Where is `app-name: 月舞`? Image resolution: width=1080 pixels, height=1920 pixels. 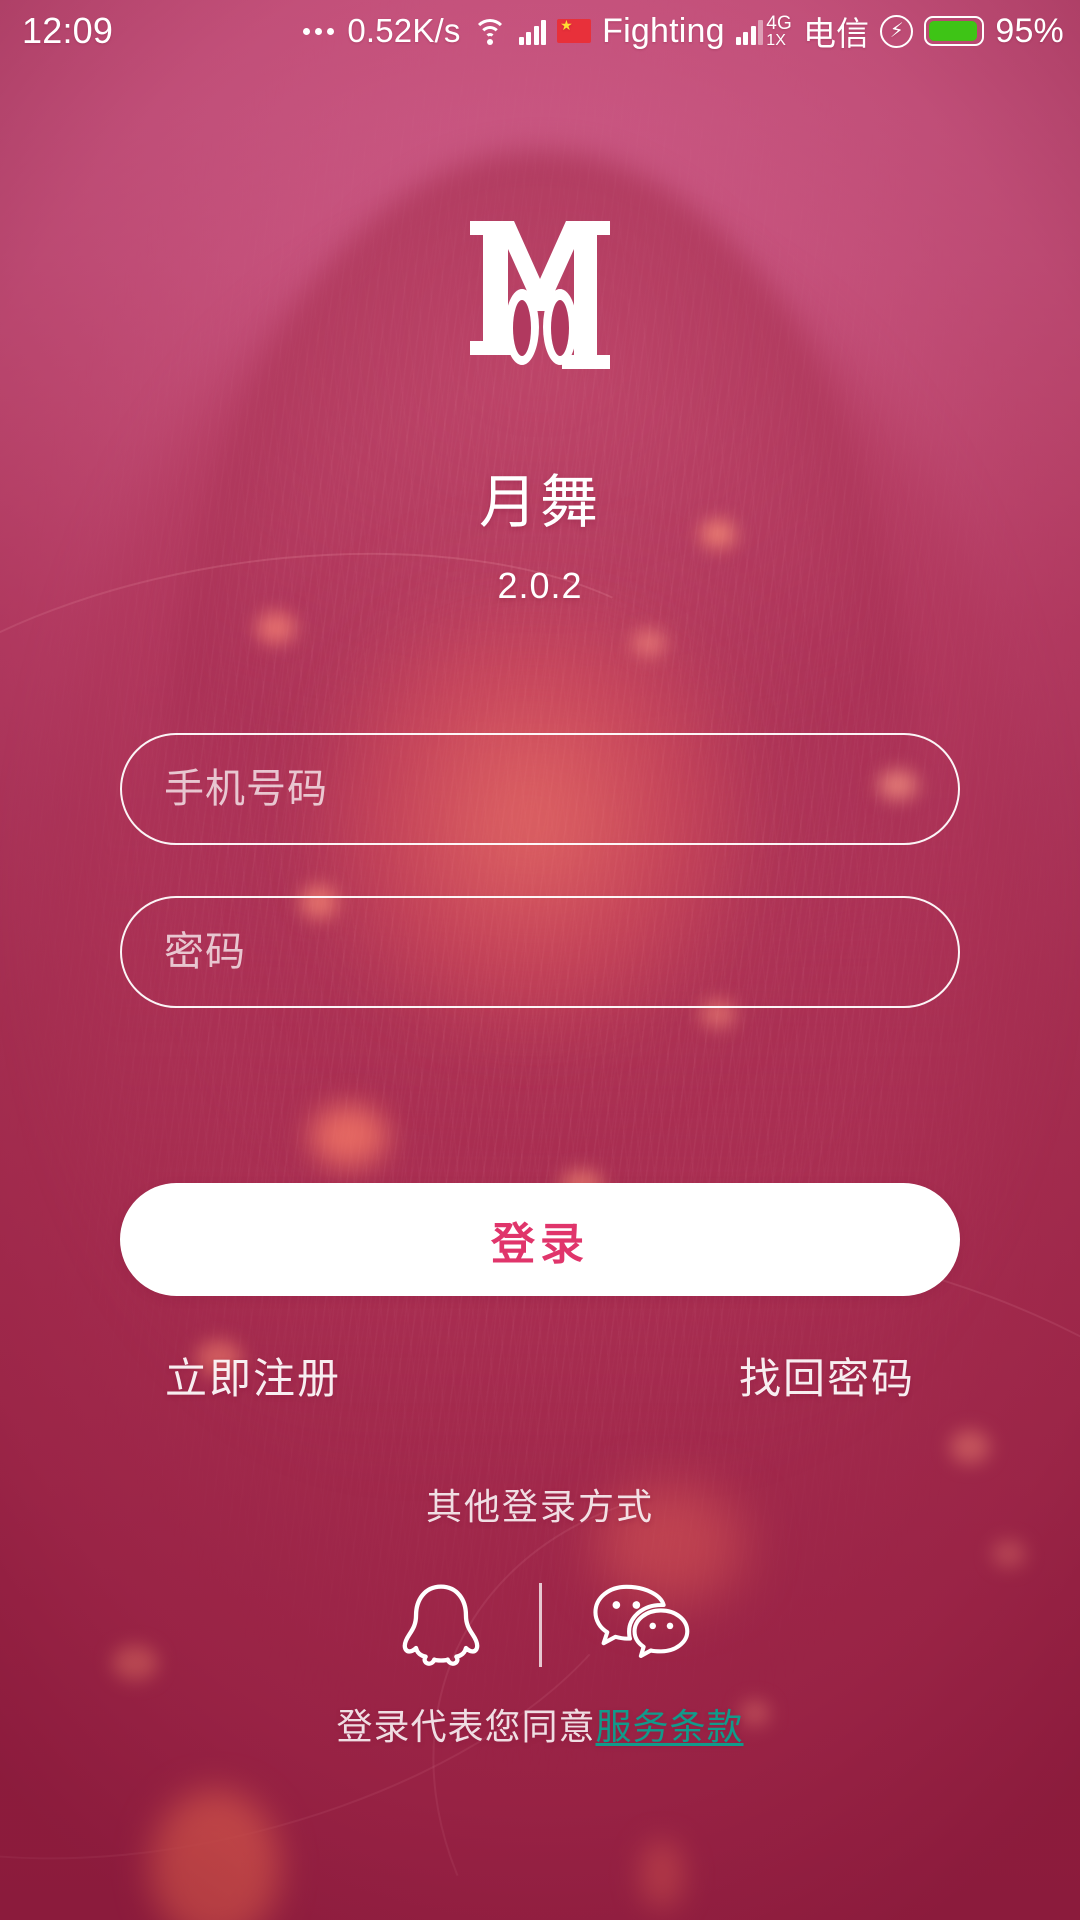 app-name: 月舞 is located at coordinates (539, 502).